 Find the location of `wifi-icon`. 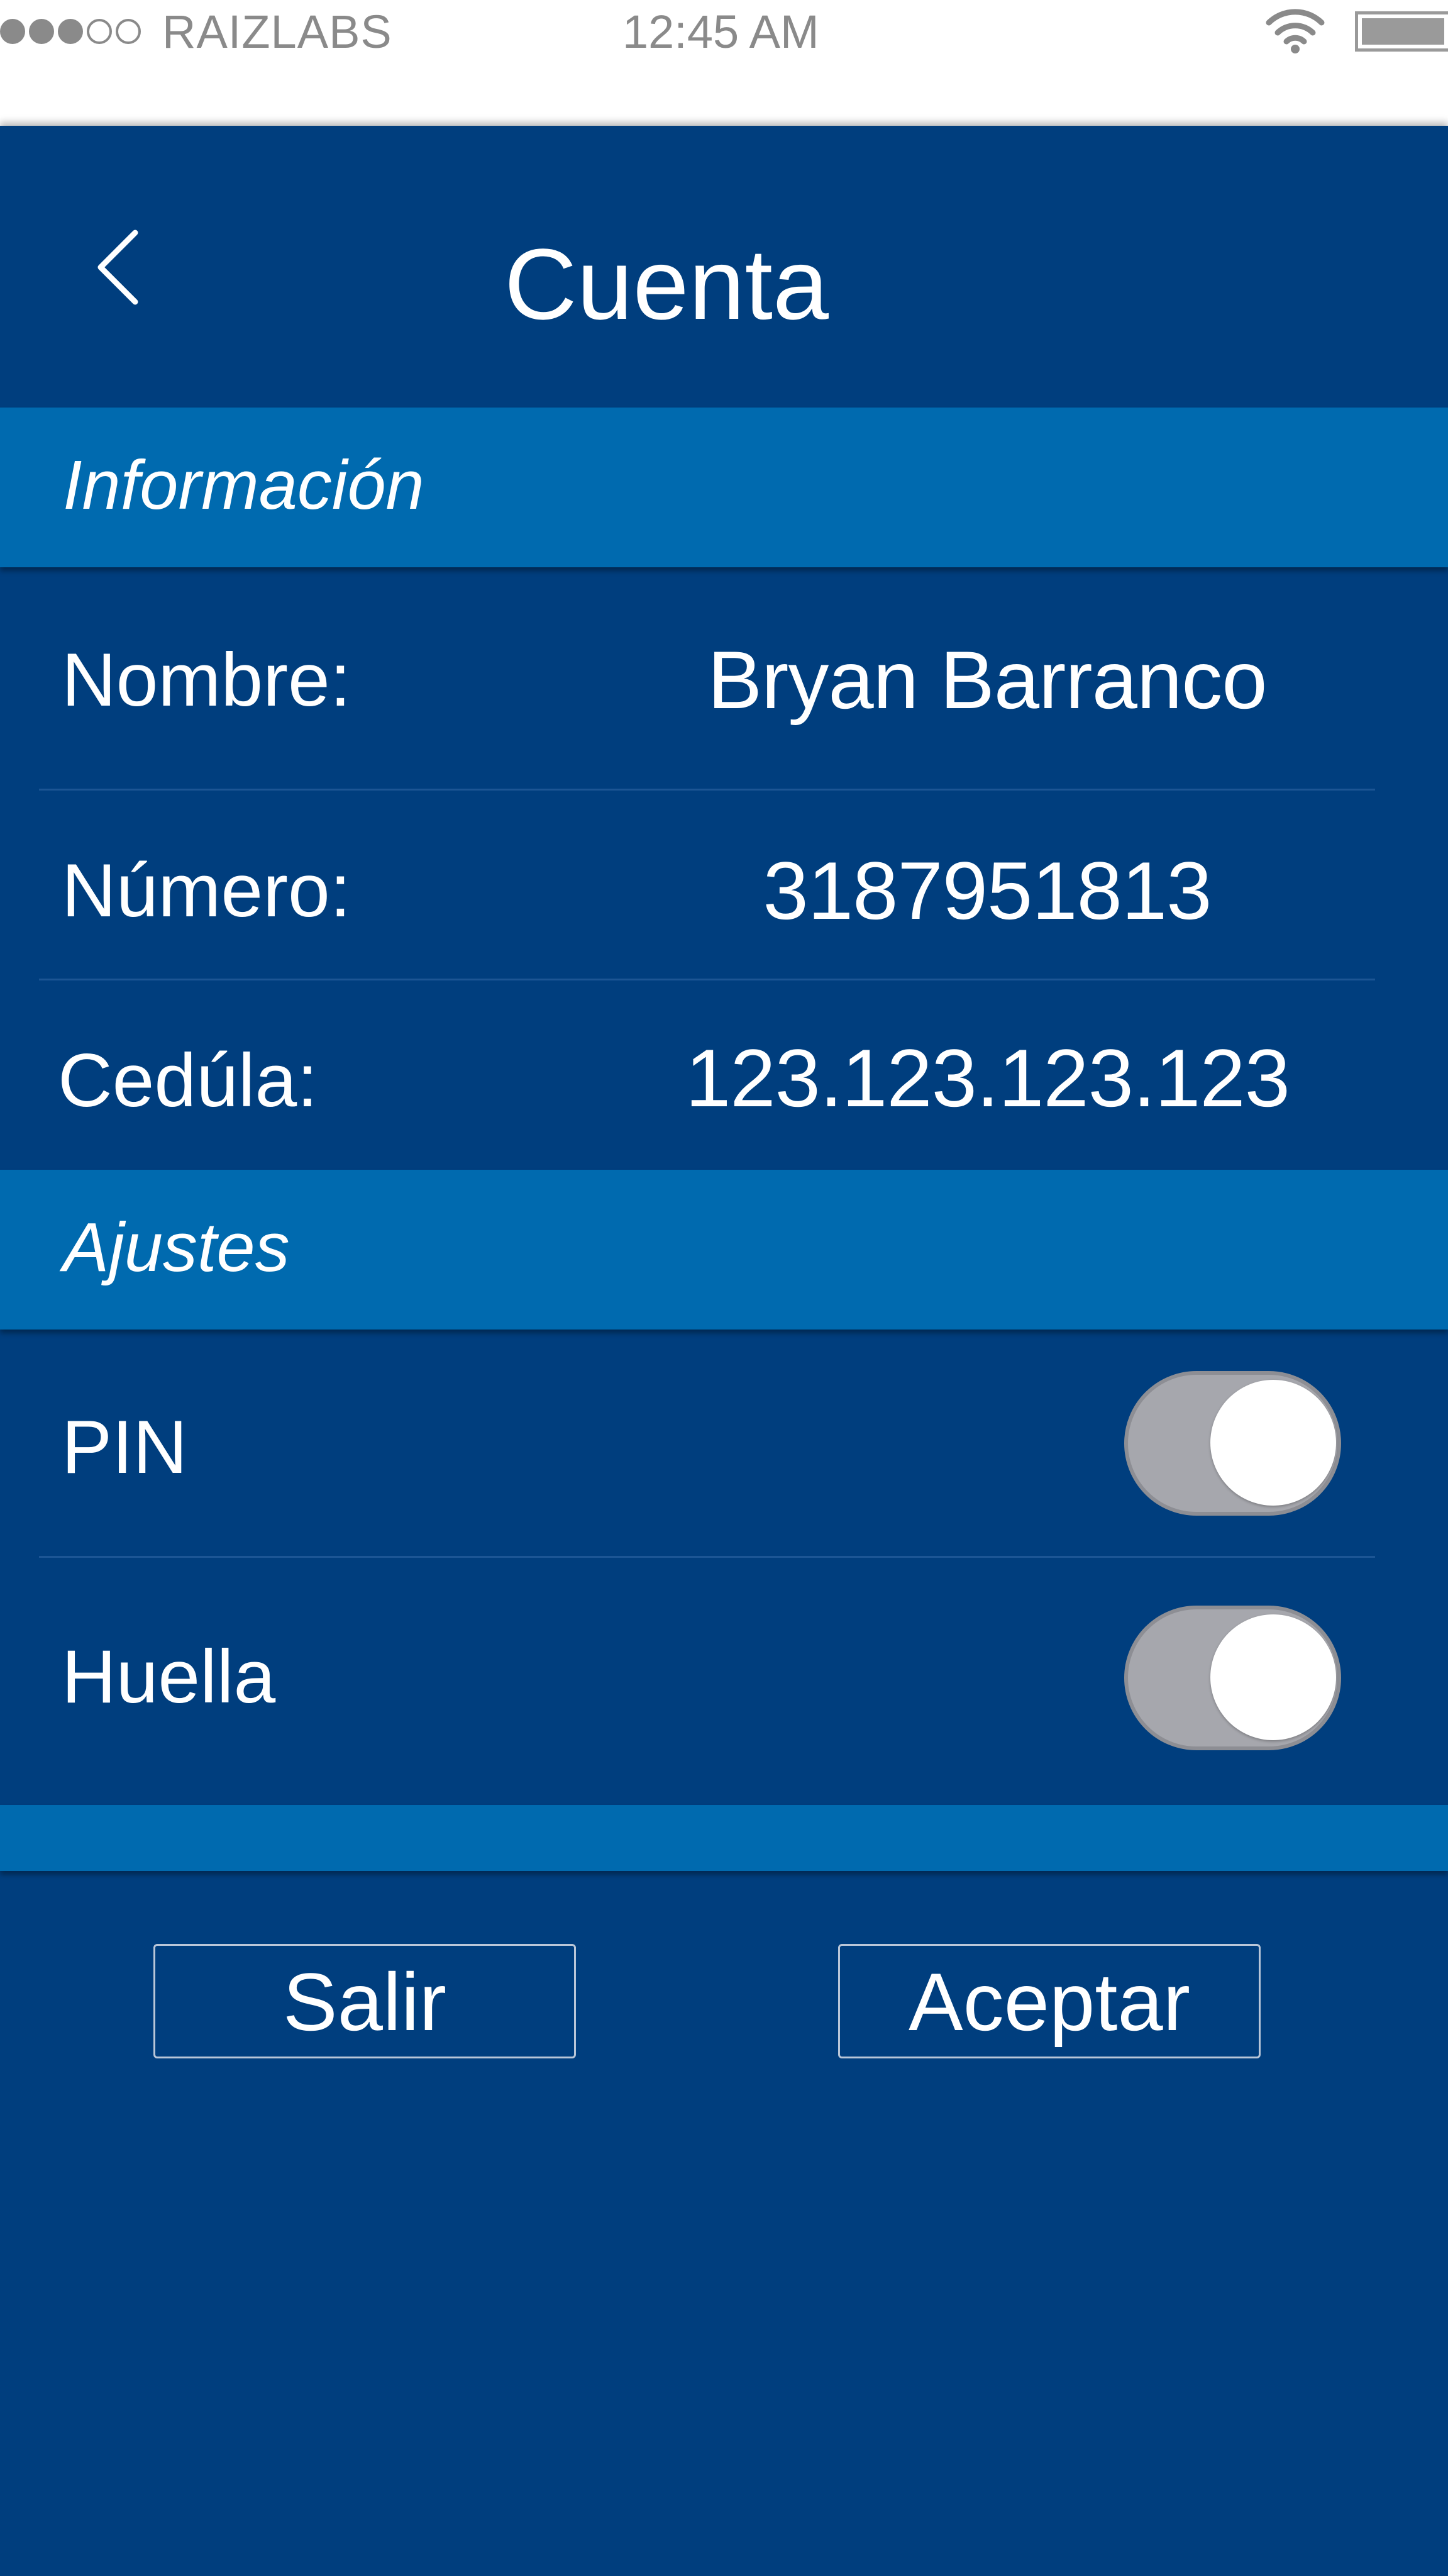

wifi-icon is located at coordinates (1295, 30).